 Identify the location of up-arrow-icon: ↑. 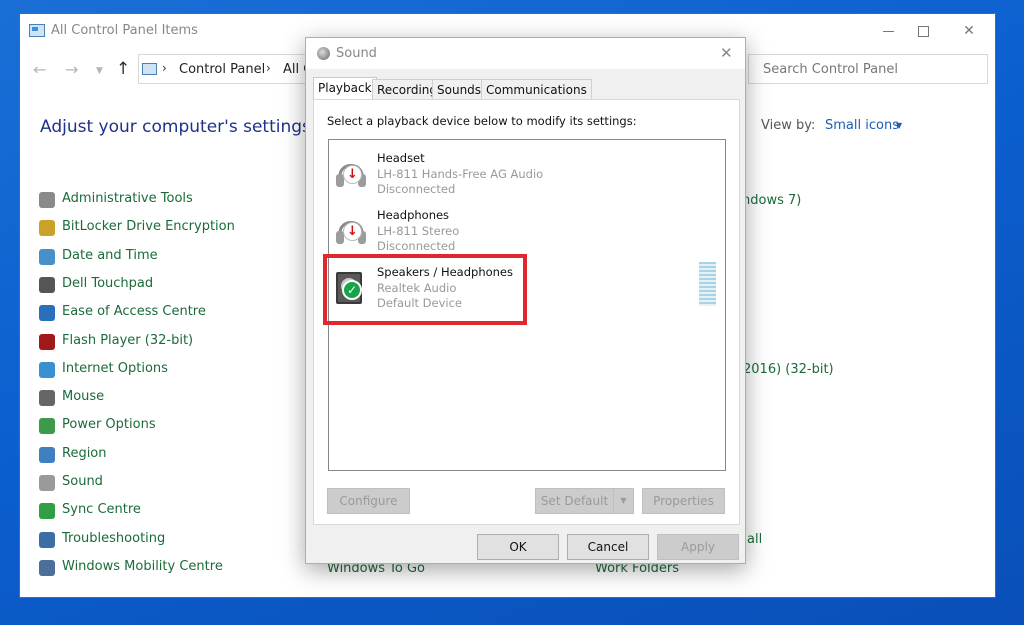
(123, 69).